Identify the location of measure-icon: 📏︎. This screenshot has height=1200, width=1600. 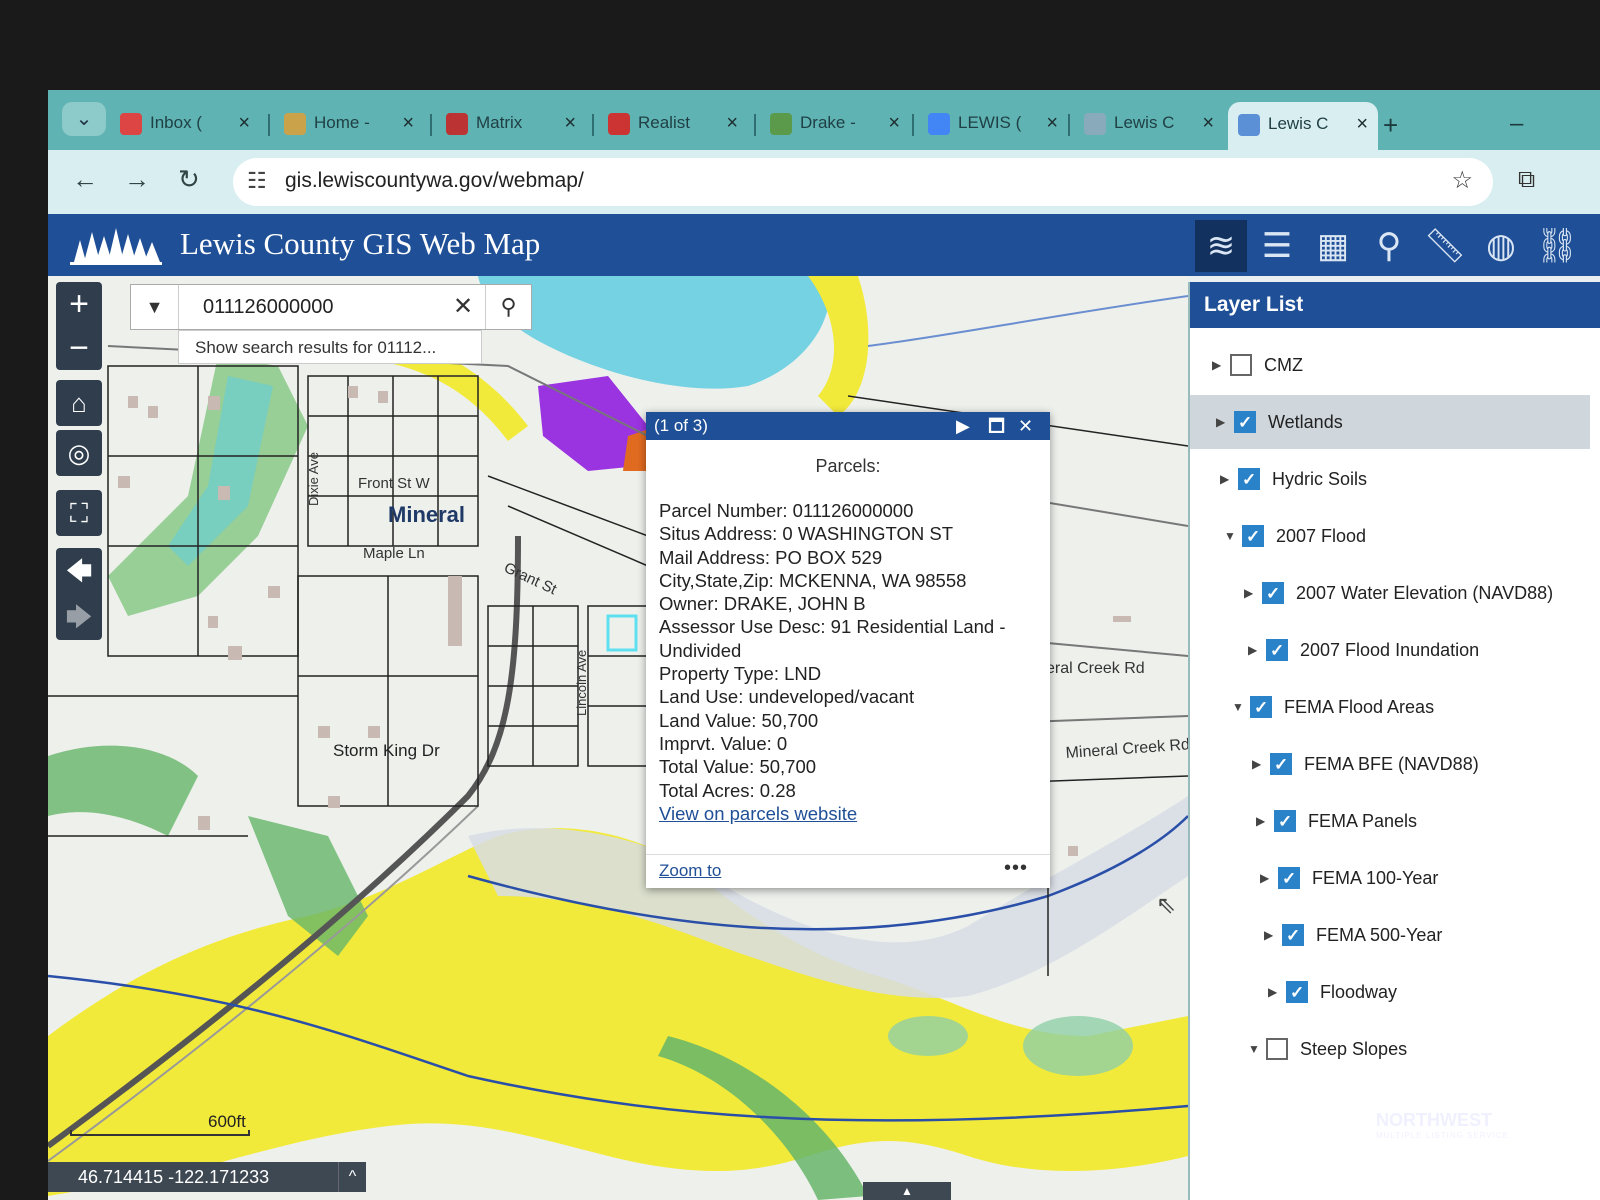
(1445, 246).